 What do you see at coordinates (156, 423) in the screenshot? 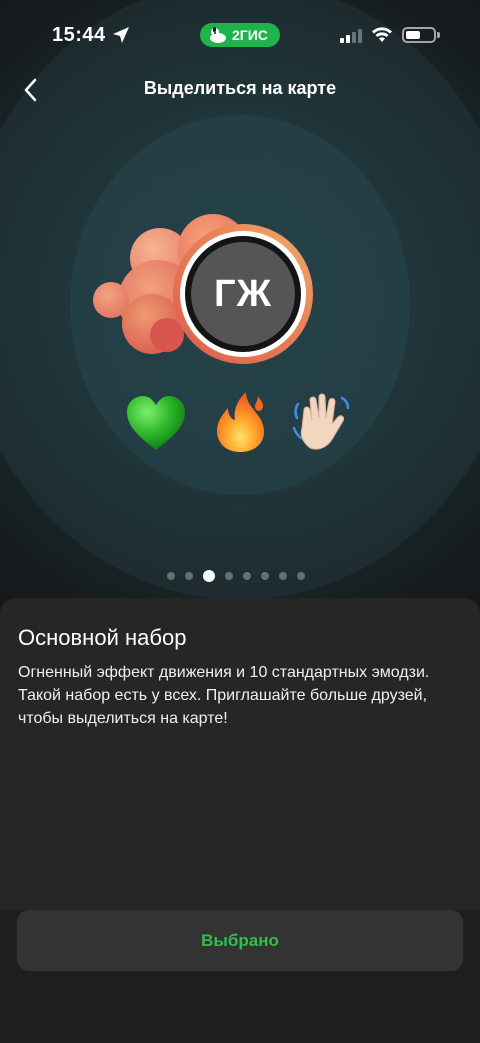
I see `green-heart-icon` at bounding box center [156, 423].